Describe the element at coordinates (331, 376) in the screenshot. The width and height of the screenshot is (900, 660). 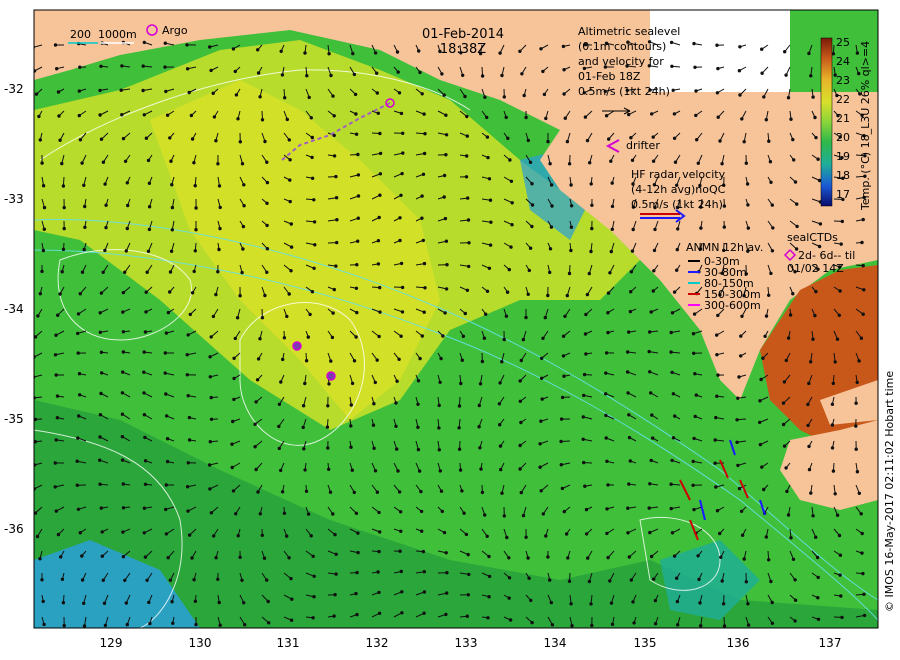
I see `argo-float` at that location.